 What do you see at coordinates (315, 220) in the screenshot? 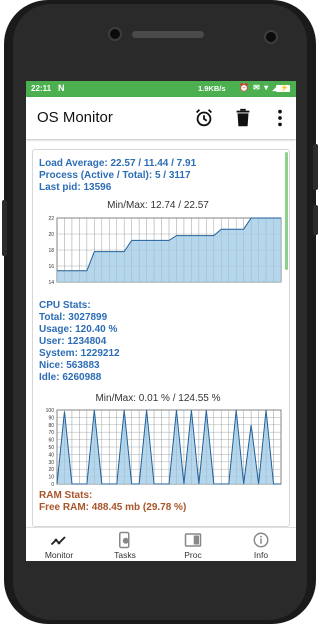
I see `power-button` at bounding box center [315, 220].